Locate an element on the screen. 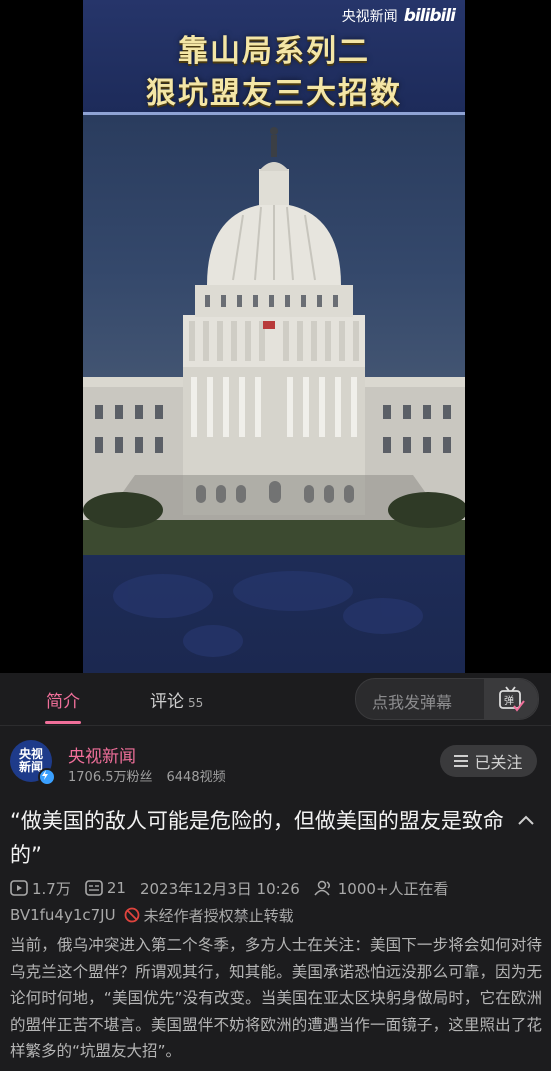  active-tab-indicator is located at coordinates (63, 722).